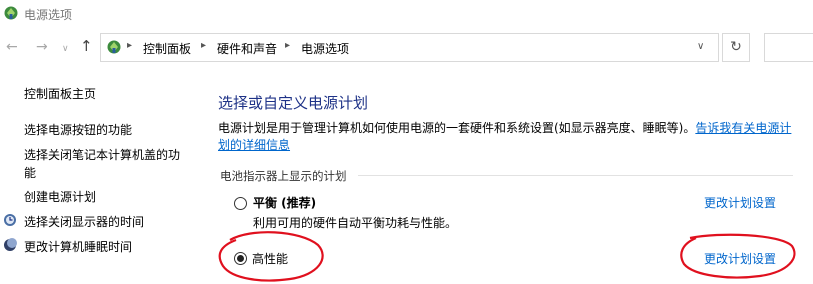  What do you see at coordinates (738, 256) in the screenshot?
I see `annotation-circle-change-settings` at bounding box center [738, 256].